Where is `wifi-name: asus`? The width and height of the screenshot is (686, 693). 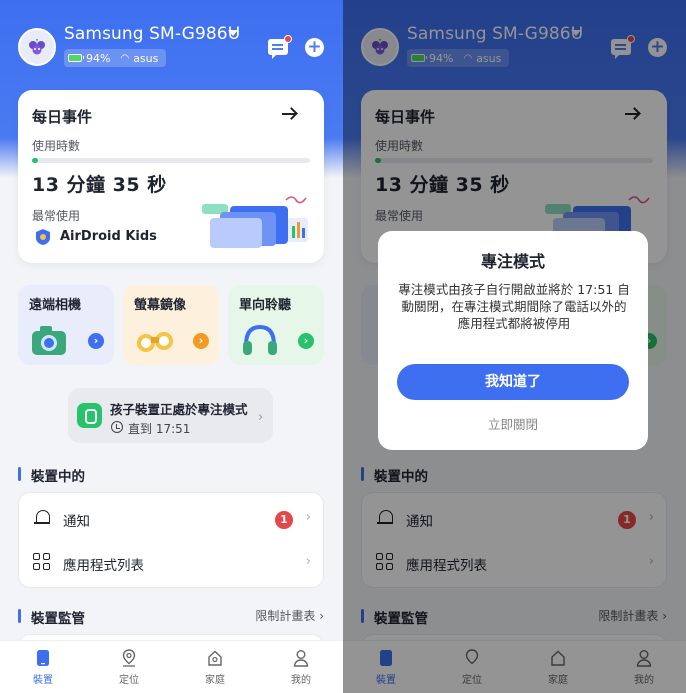
wifi-name: asus is located at coordinates (146, 58).